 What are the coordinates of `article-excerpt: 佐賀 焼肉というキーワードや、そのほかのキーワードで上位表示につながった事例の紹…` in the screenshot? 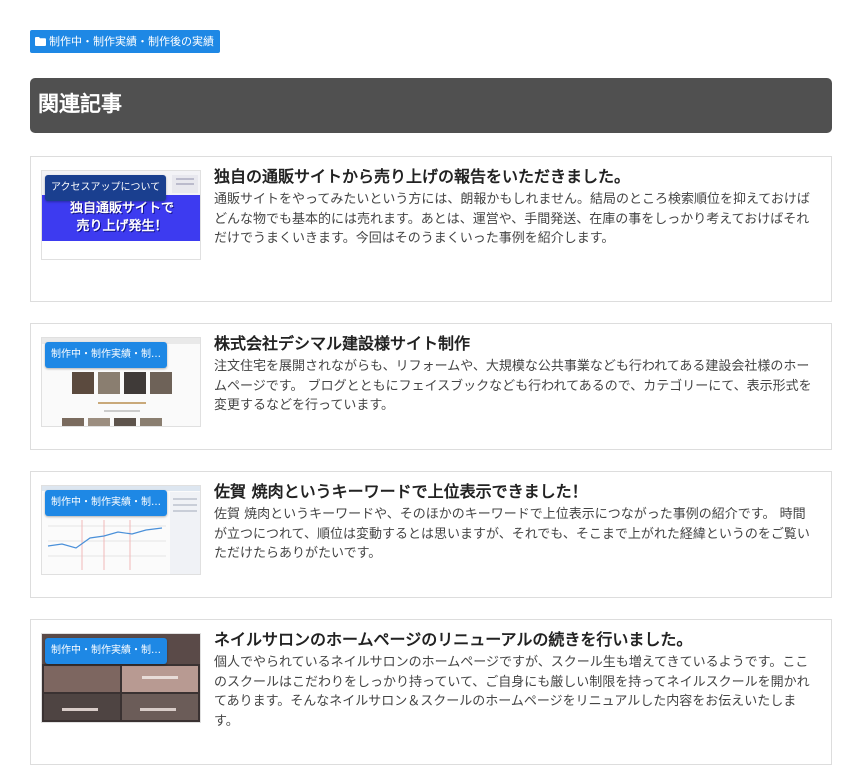 It's located at (512, 534).